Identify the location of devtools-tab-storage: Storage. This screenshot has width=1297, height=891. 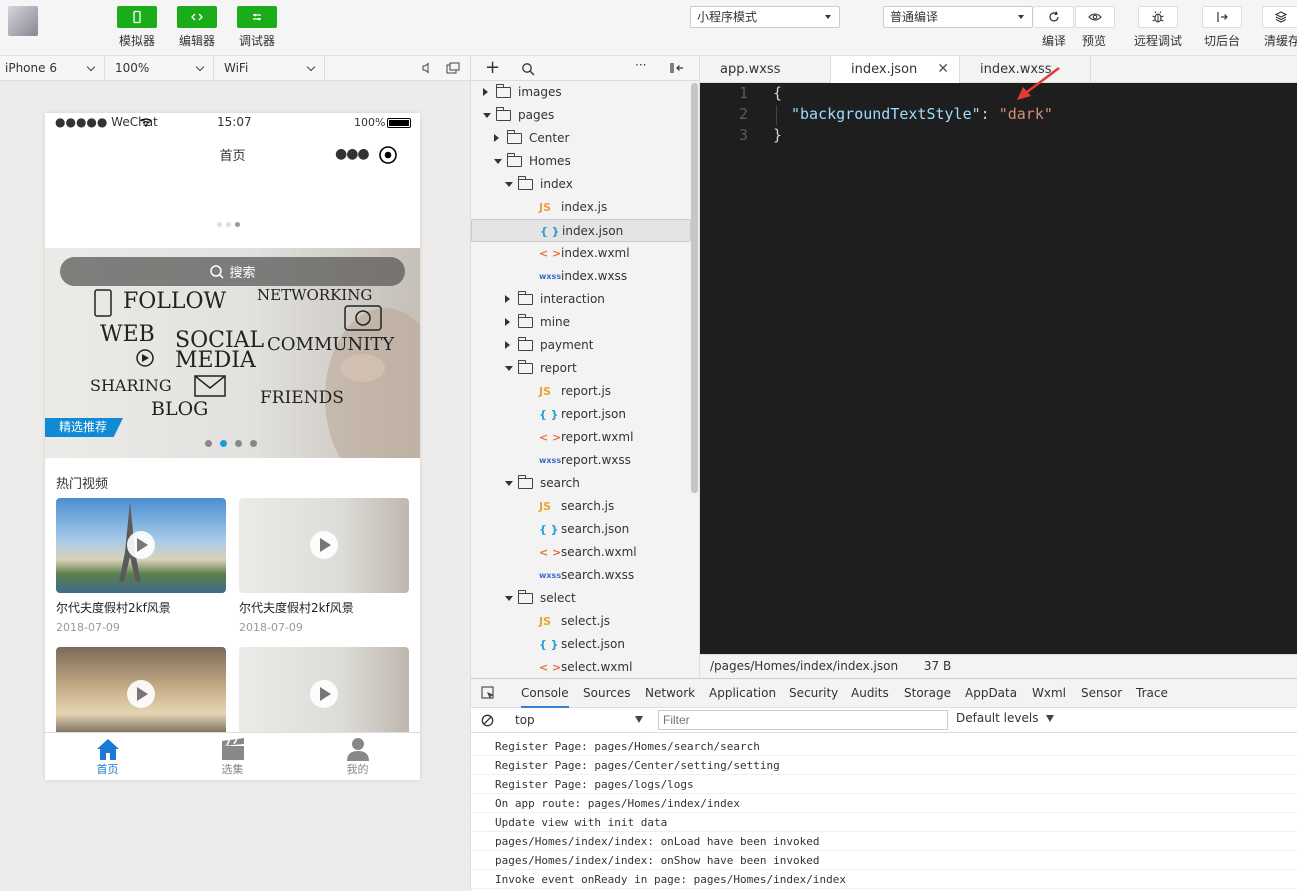
(927, 693).